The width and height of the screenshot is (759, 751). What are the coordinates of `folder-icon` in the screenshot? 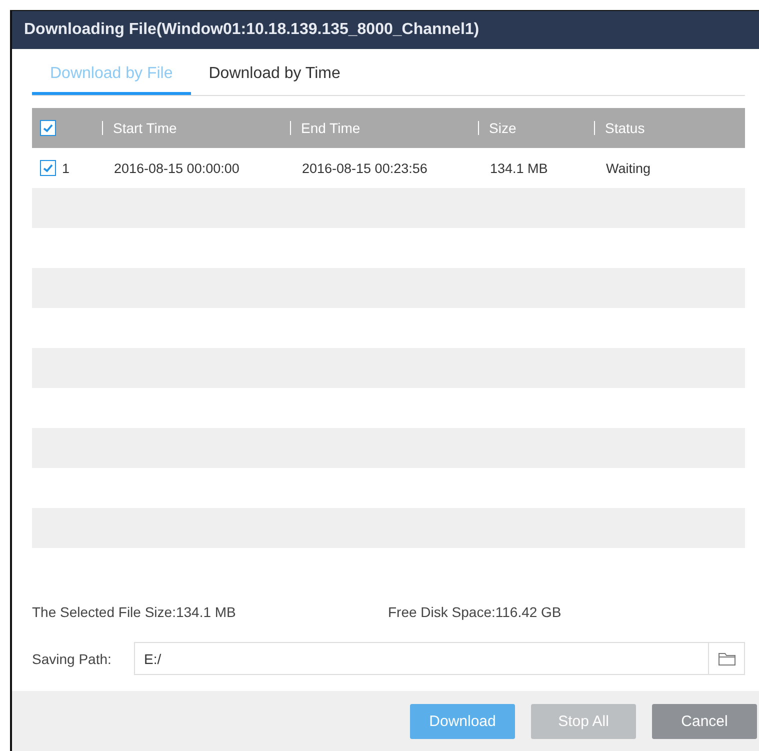 It's located at (727, 659).